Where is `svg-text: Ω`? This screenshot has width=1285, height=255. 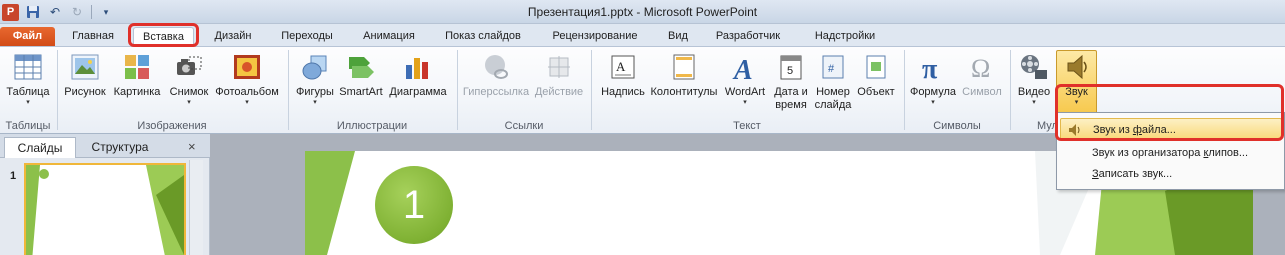 svg-text: Ω is located at coordinates (980, 67).